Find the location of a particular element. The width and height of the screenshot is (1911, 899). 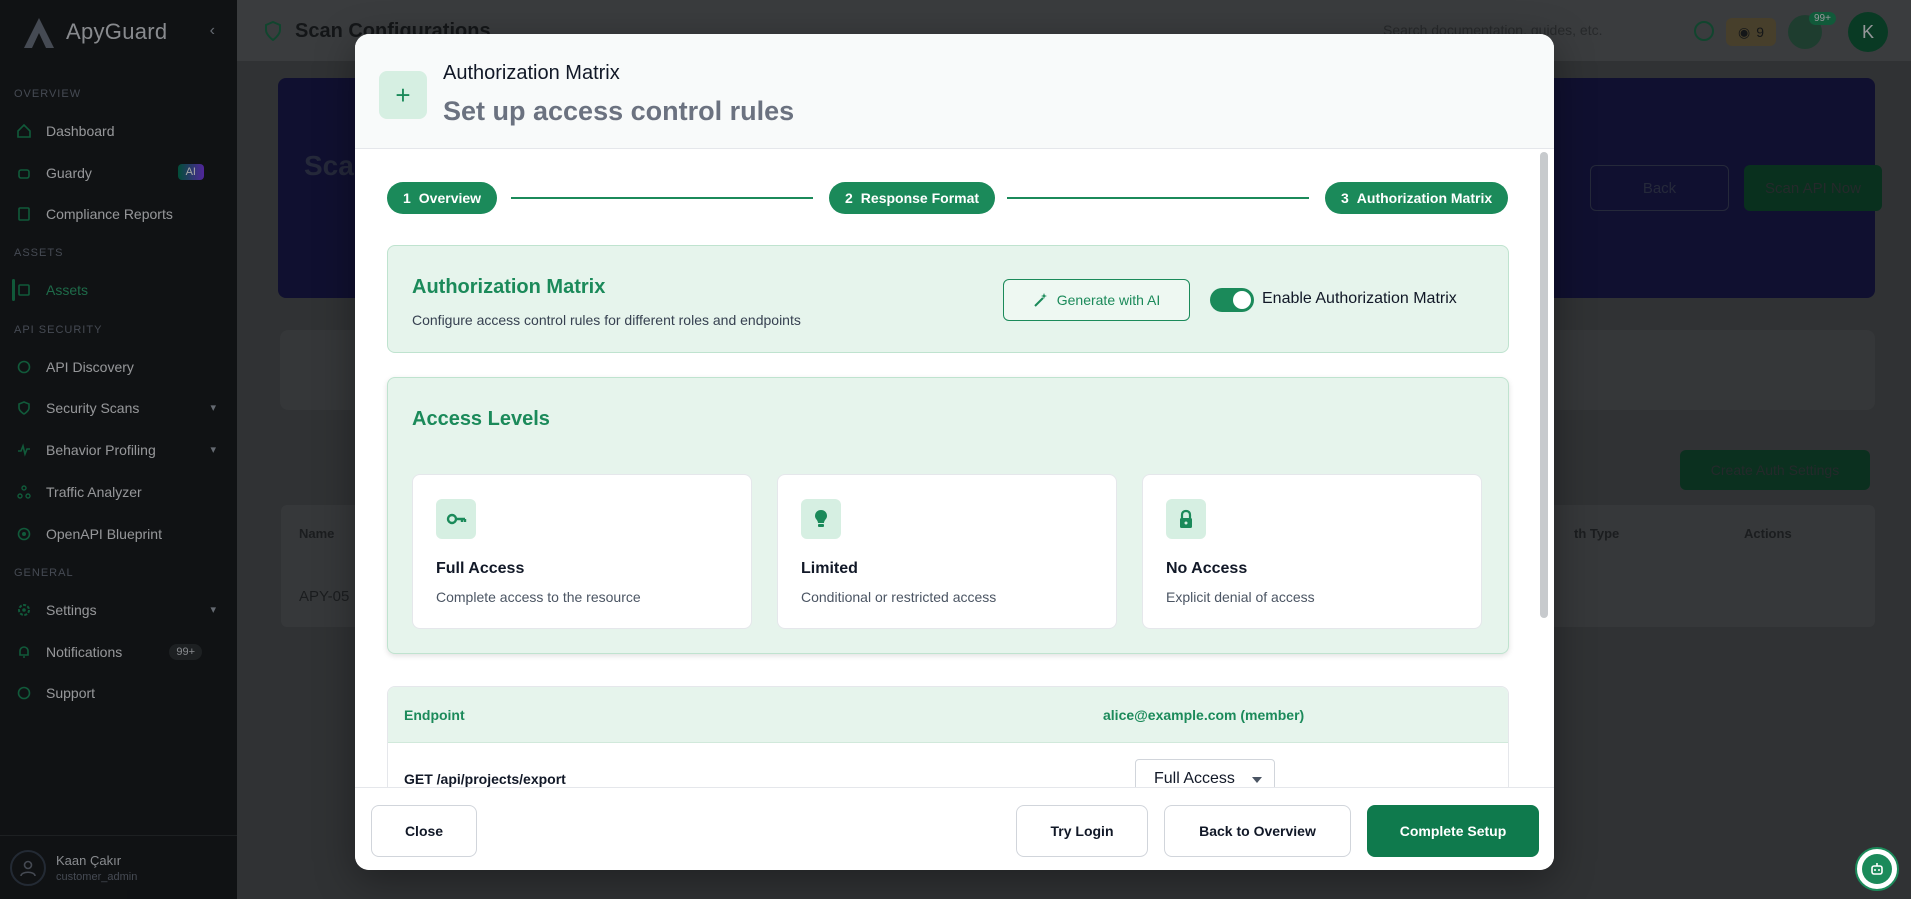

modal-subtitle: Set up access control rules is located at coordinates (619, 111).